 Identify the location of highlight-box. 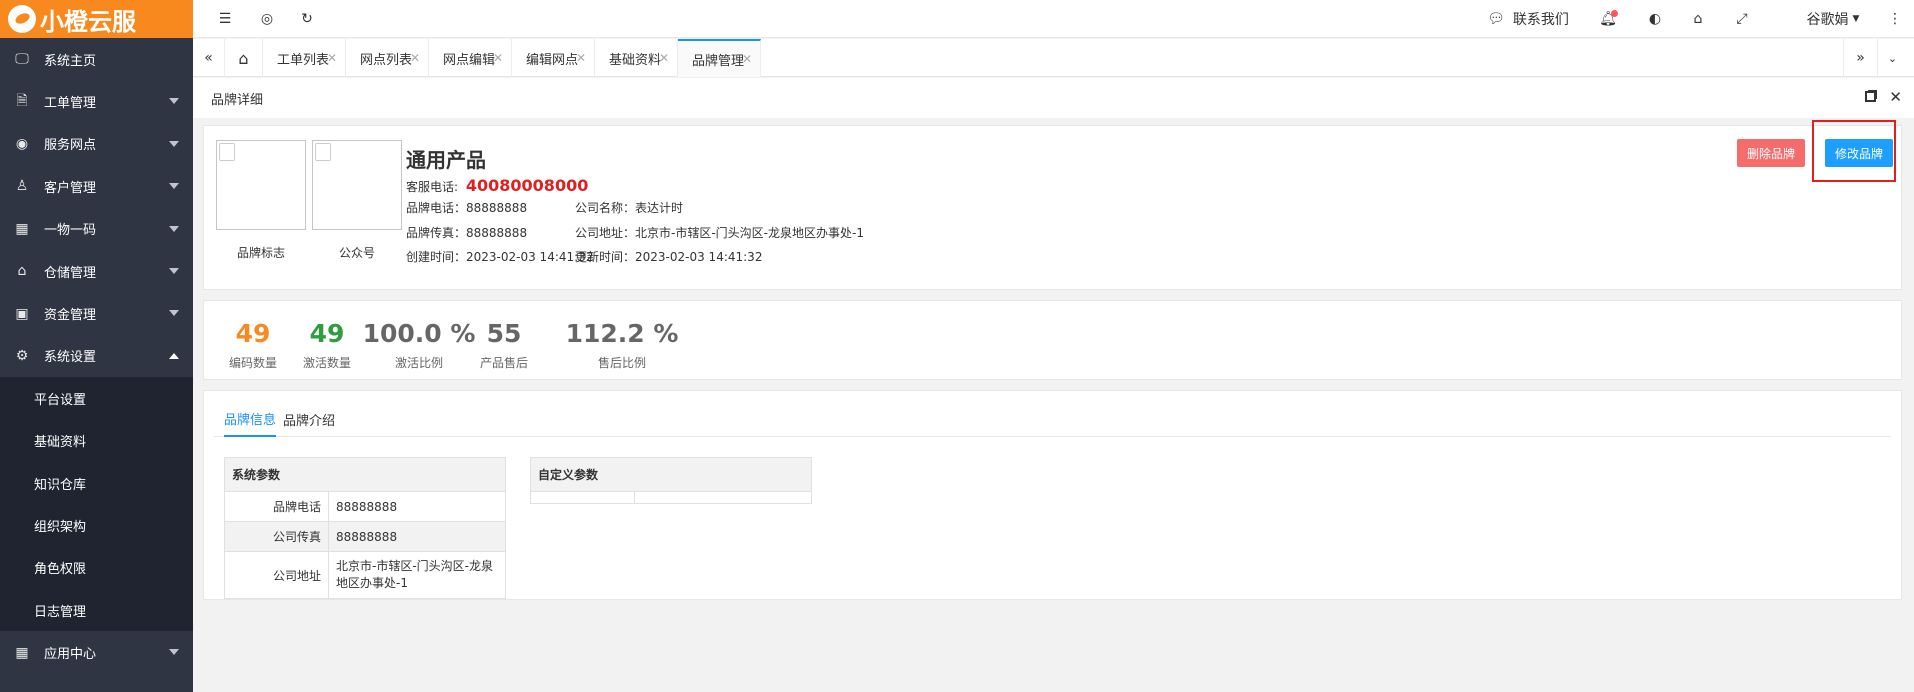
(1854, 151).